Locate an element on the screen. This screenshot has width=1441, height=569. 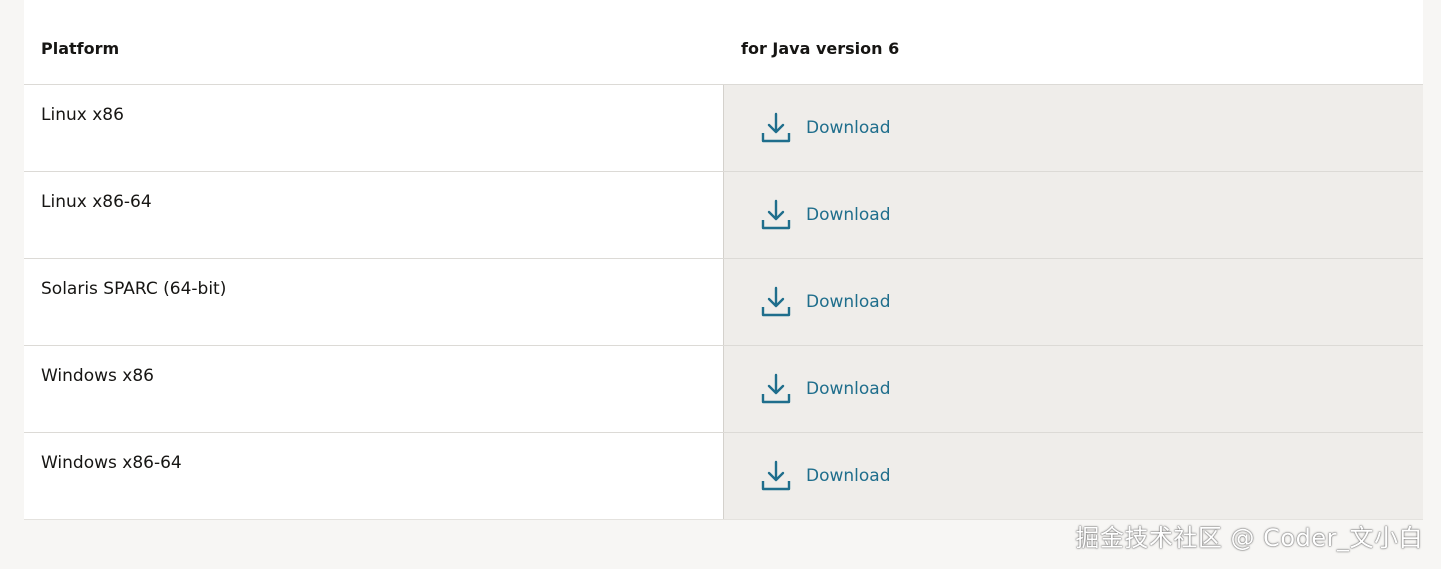
platform-label: Solaris SPARC (64-bit) is located at coordinates (134, 289).